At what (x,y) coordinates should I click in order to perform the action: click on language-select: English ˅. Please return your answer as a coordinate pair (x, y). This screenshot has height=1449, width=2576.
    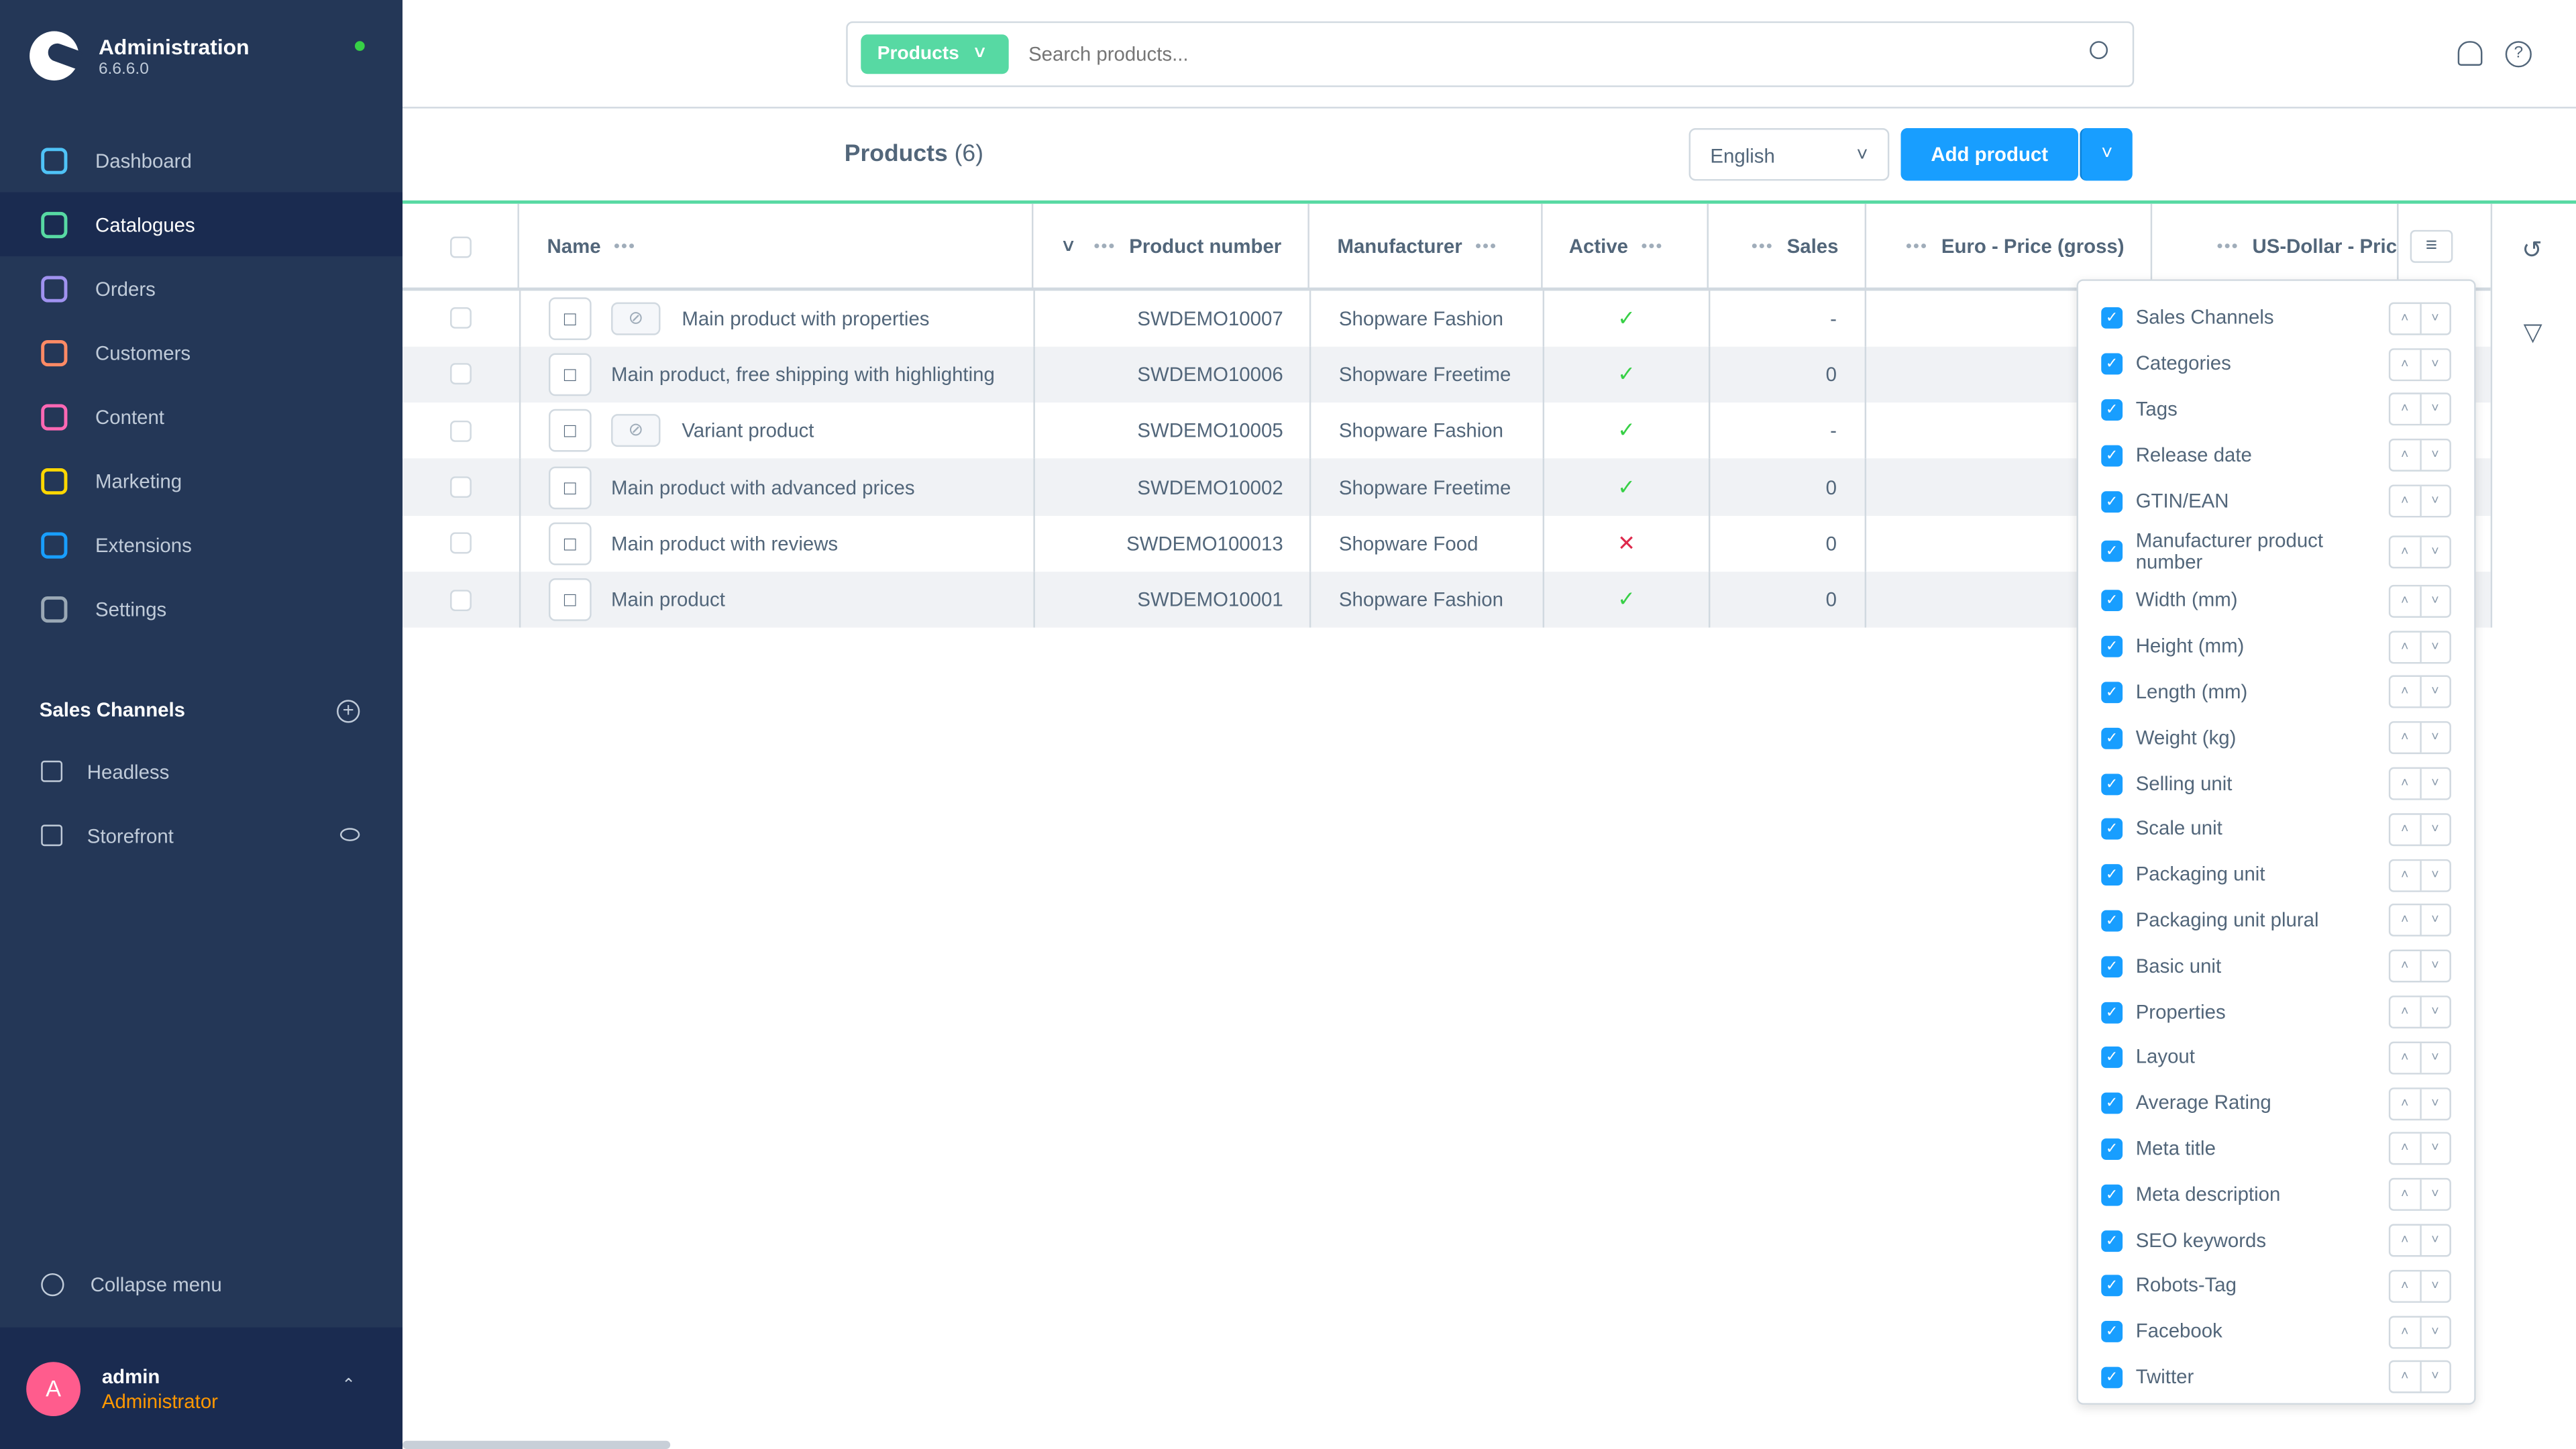
    Looking at the image, I should click on (1789, 154).